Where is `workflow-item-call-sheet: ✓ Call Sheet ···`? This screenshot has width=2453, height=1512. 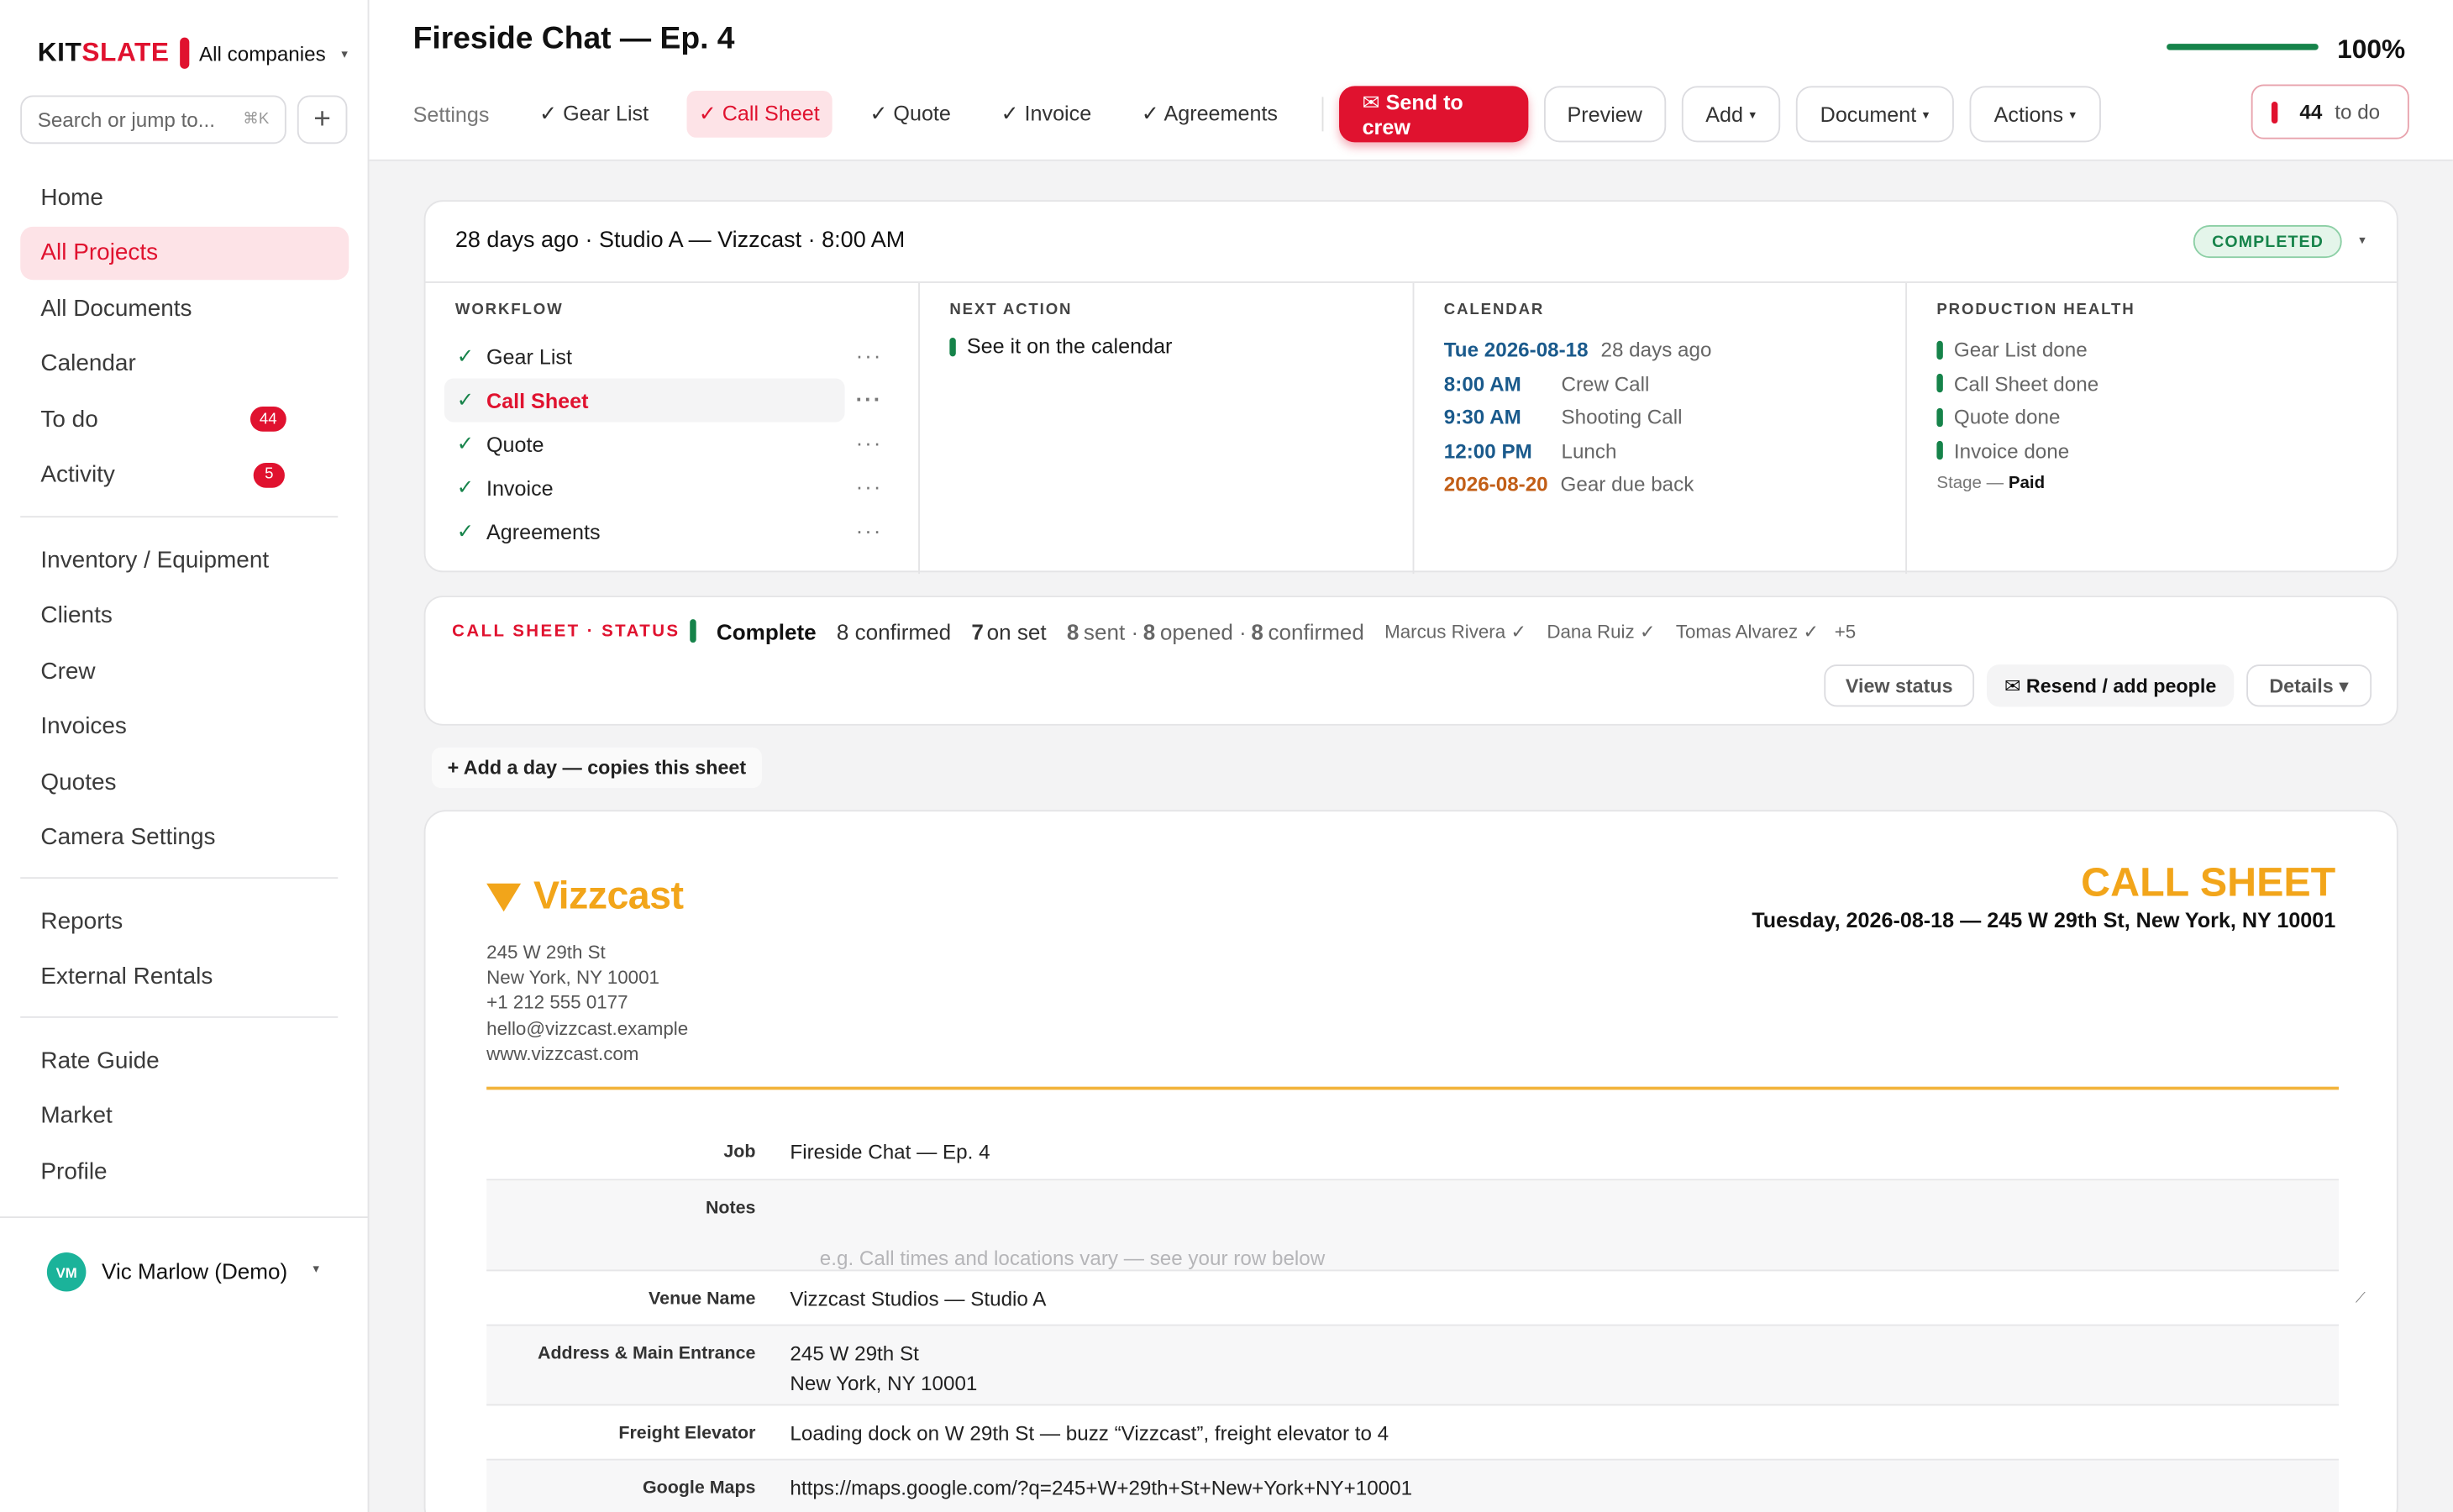 workflow-item-call-sheet: ✓ Call Sheet ··· is located at coordinates (662, 400).